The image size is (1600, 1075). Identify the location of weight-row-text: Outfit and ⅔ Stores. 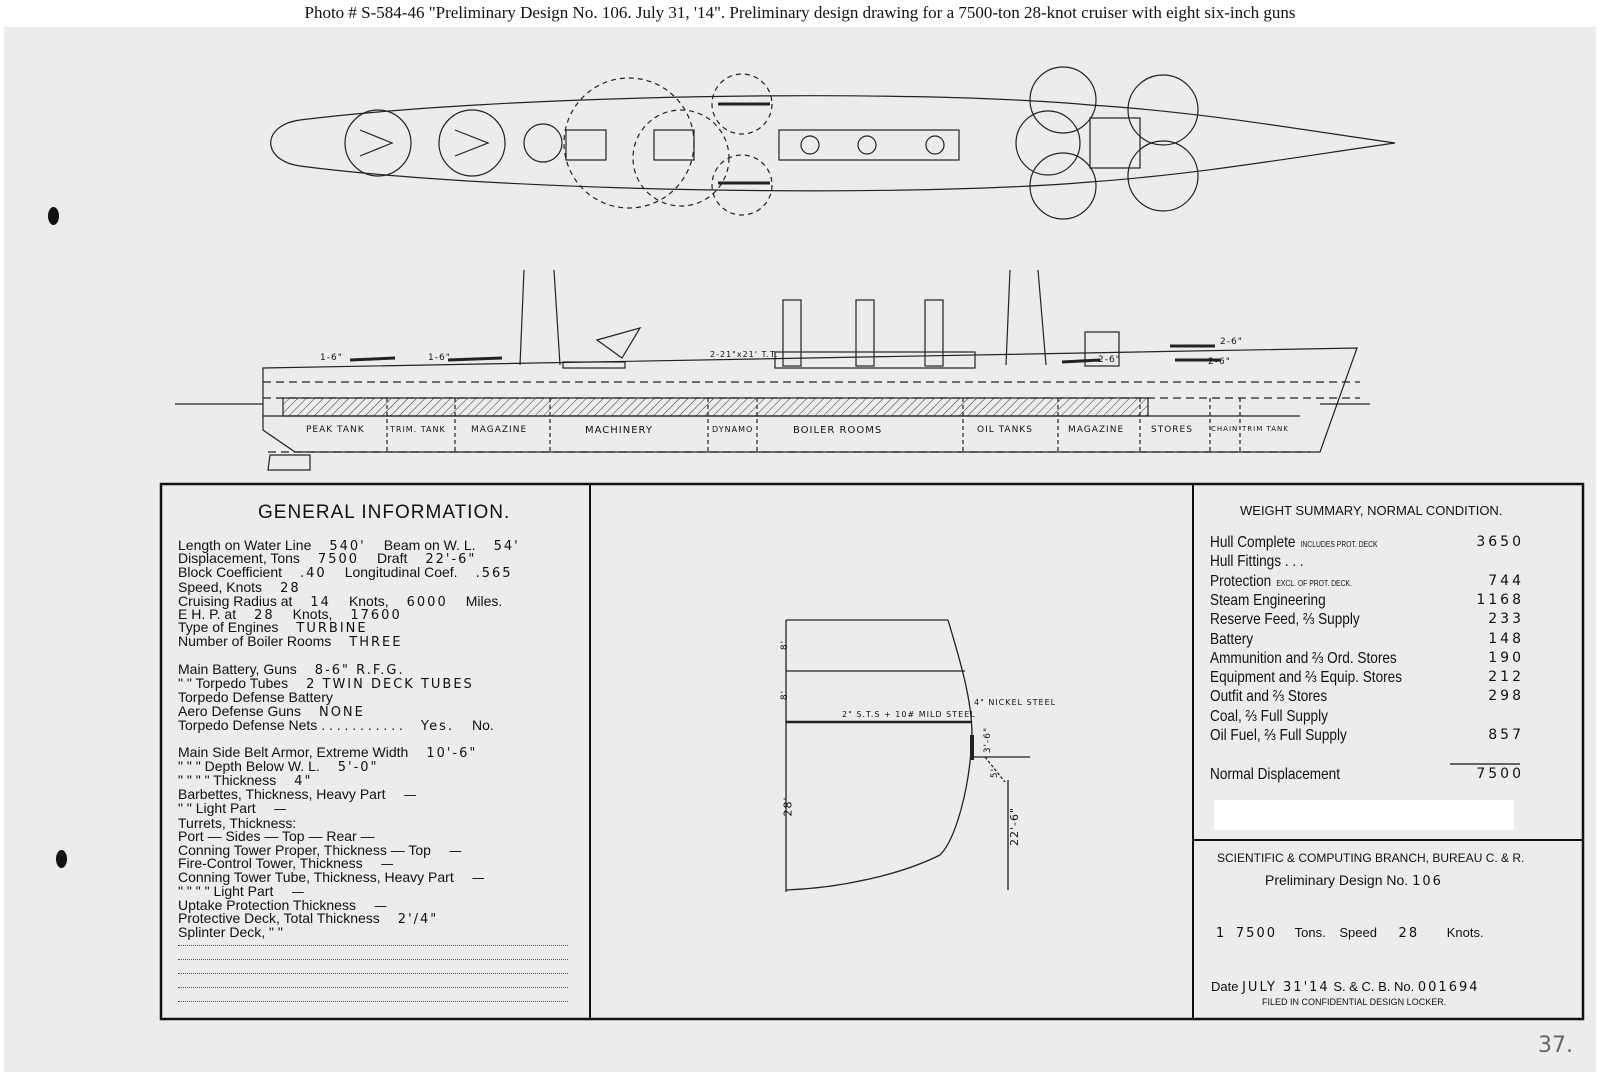
(1269, 697).